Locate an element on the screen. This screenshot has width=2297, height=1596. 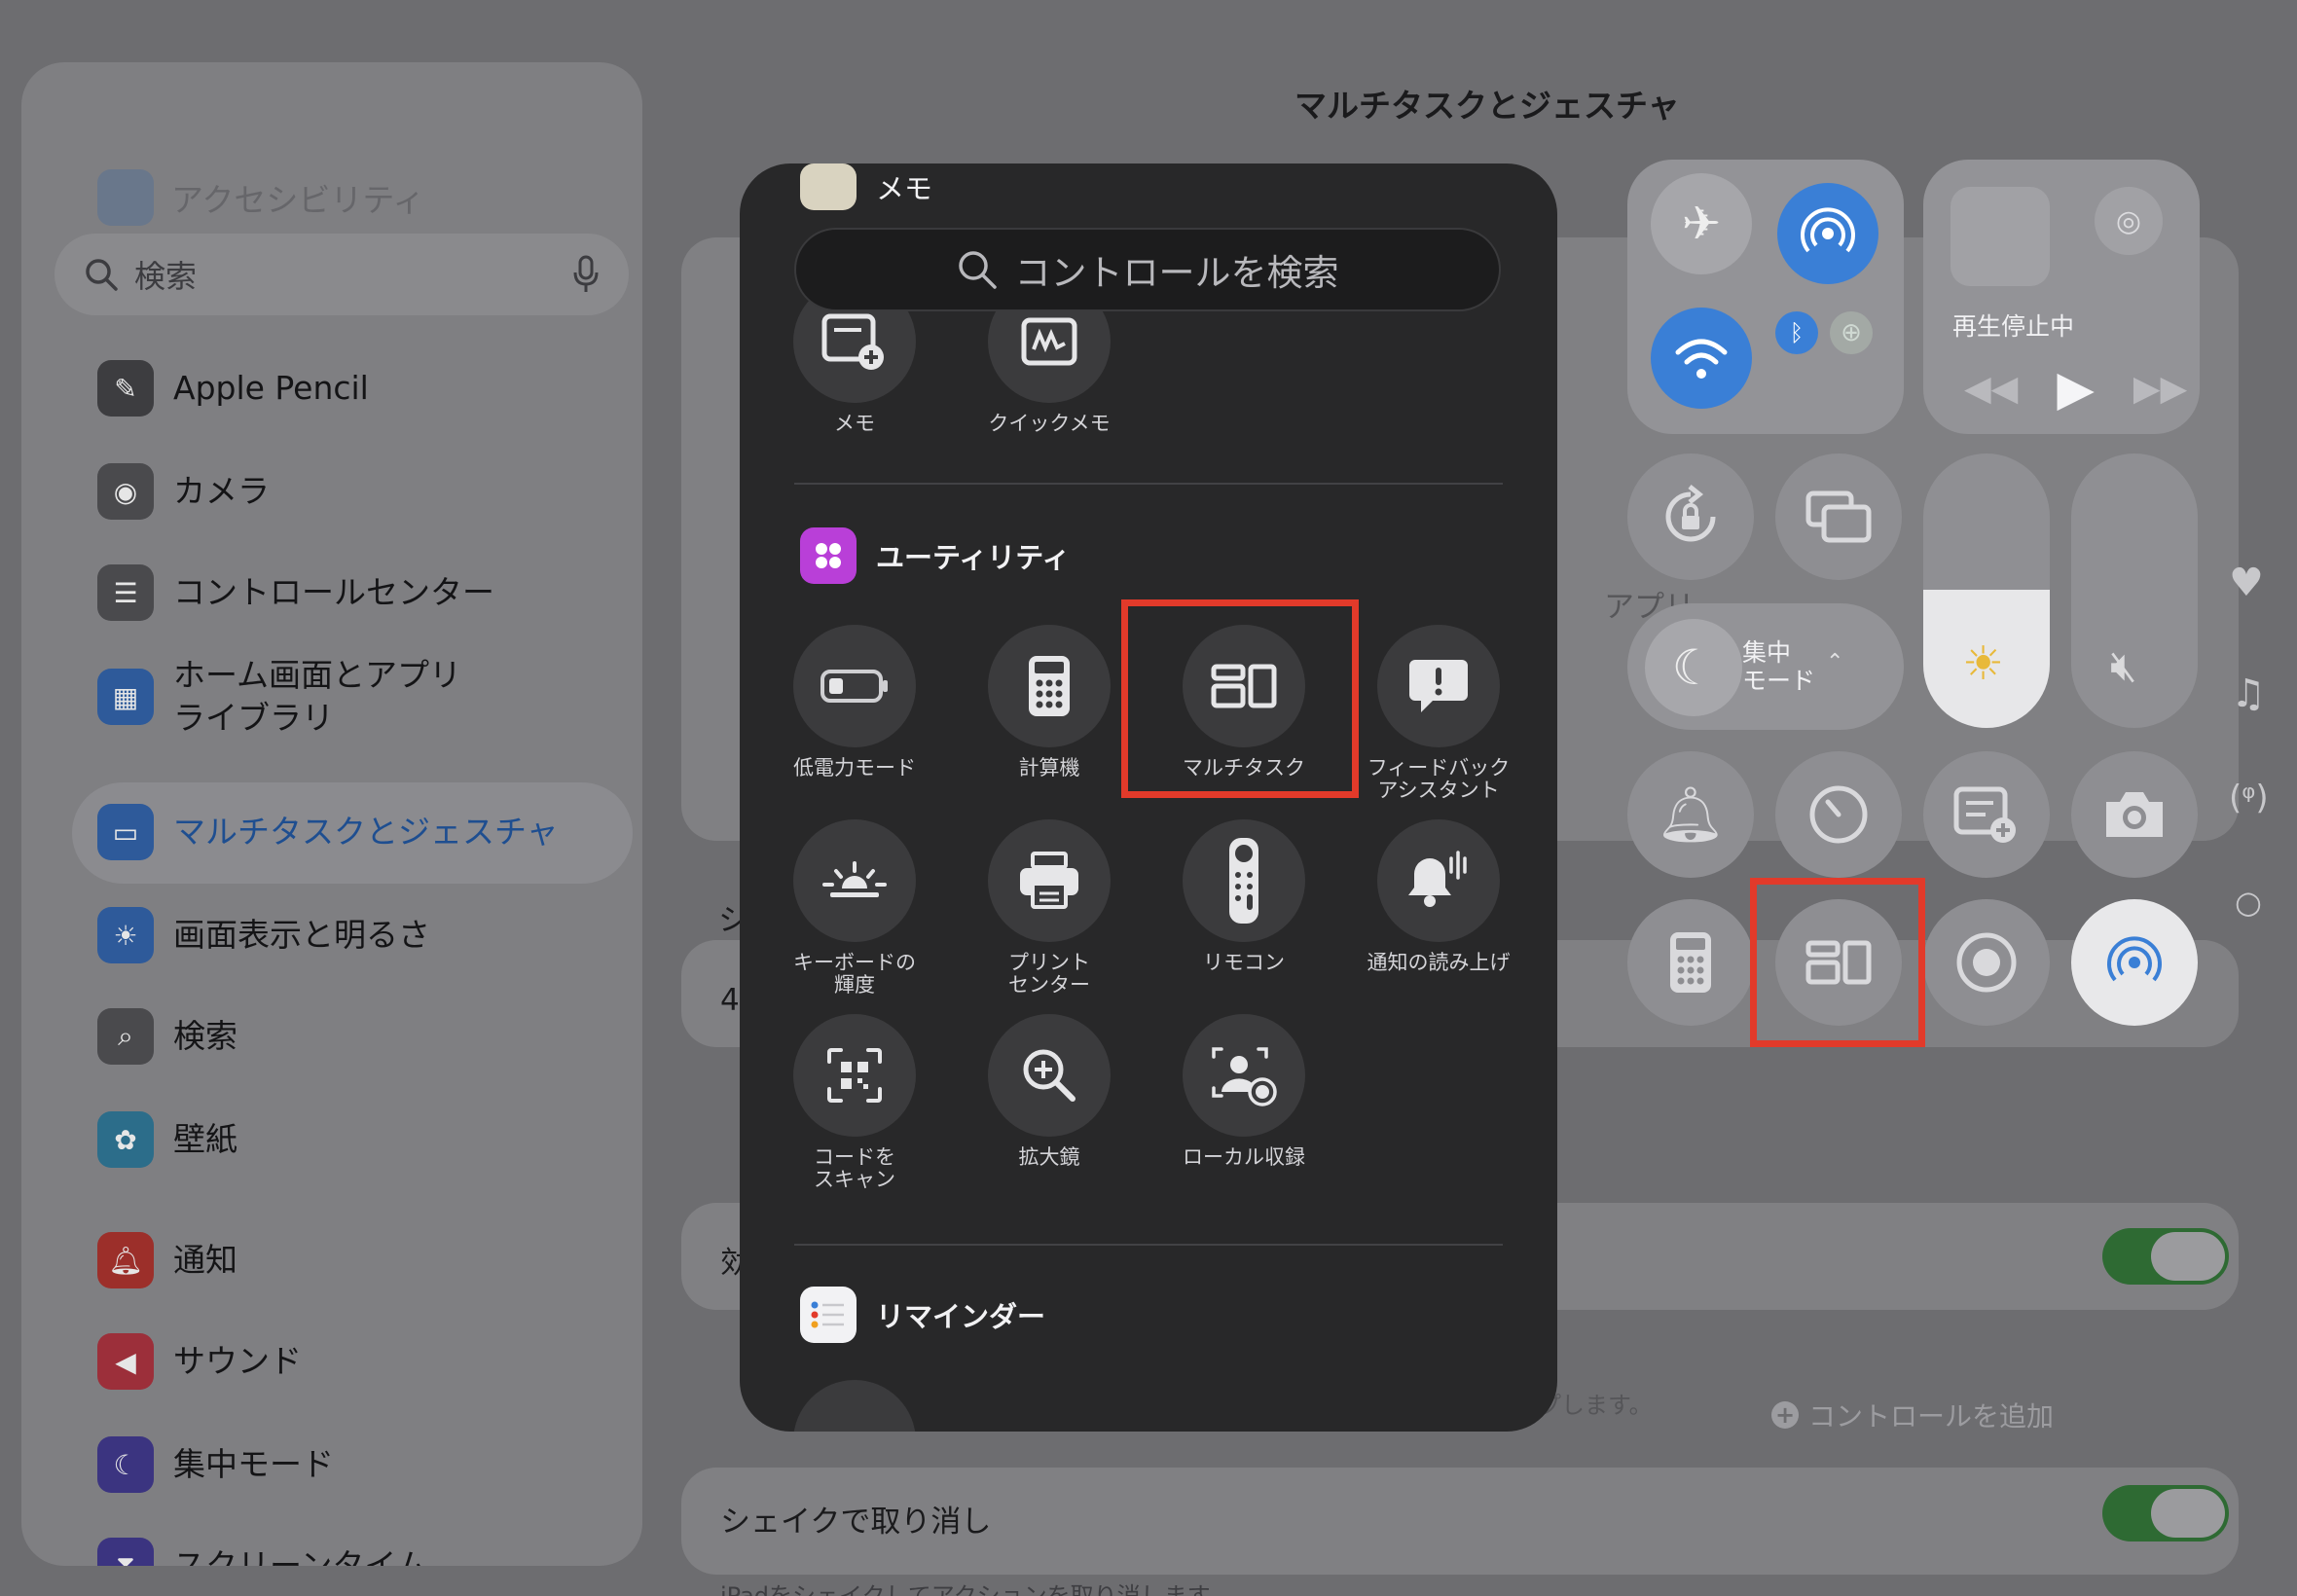
screen-recording-button is located at coordinates (1986, 962).